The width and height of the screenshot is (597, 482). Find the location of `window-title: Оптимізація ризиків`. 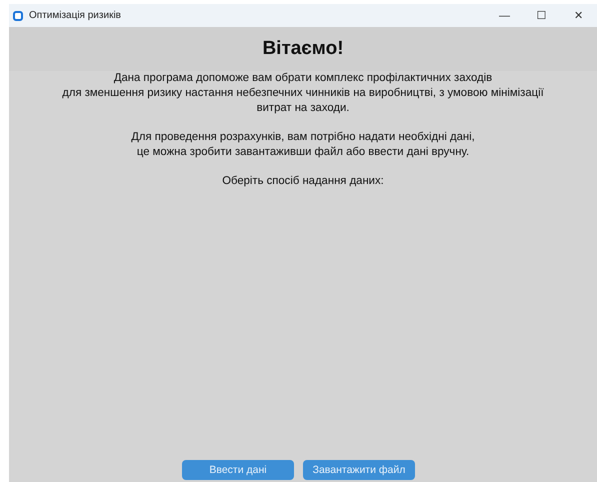

window-title: Оптимізація ризиків is located at coordinates (75, 15).